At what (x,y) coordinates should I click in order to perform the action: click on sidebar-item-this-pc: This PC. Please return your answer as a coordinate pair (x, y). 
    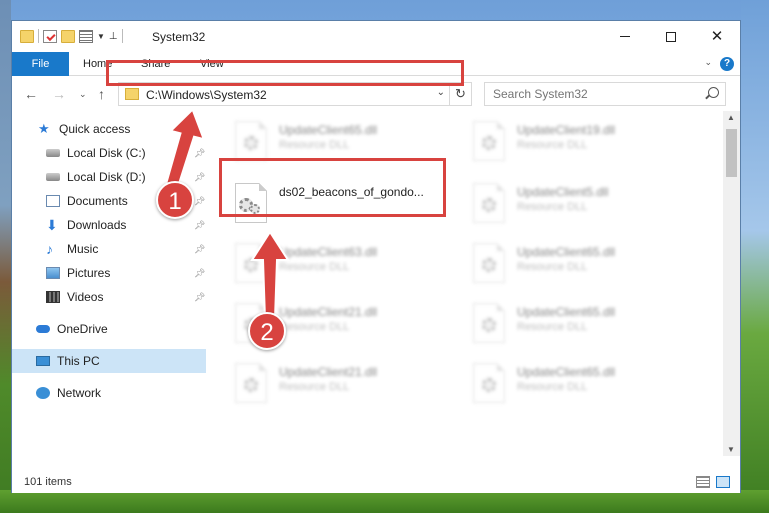
    Looking at the image, I should click on (109, 361).